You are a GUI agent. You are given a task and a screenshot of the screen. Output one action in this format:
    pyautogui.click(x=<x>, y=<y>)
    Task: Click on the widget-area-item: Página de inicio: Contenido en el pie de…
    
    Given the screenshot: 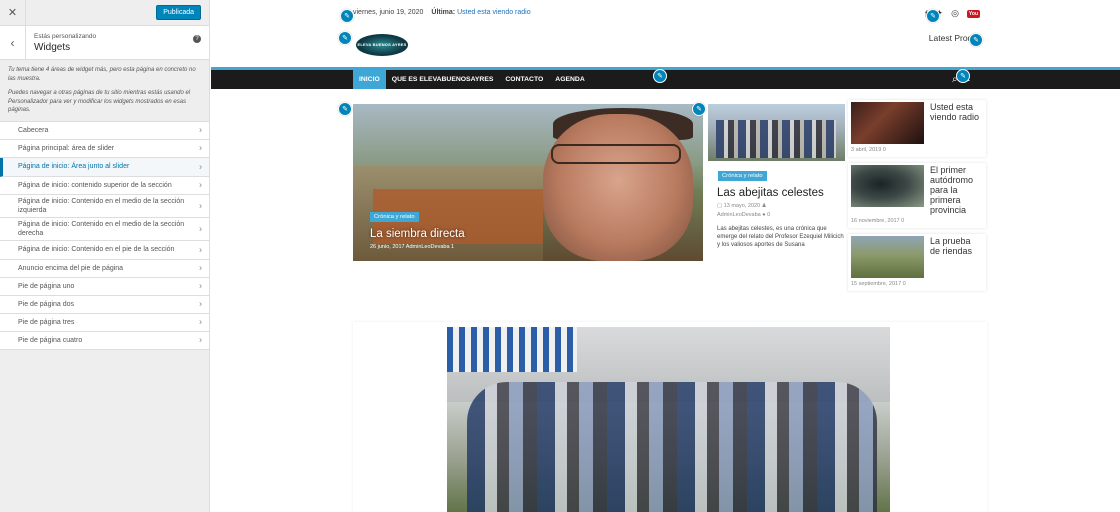 What is the action you would take?
    pyautogui.click(x=104, y=250)
    